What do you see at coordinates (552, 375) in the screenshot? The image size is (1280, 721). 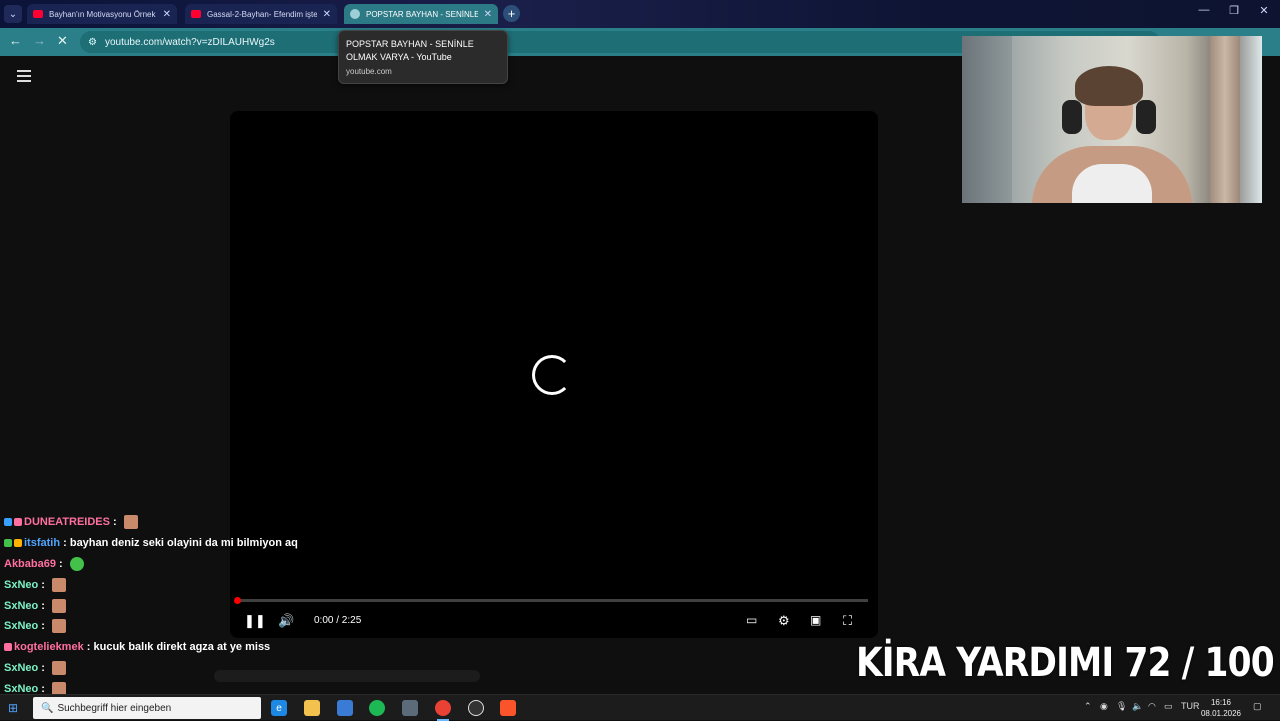 I see `loading-spinner-icon` at bounding box center [552, 375].